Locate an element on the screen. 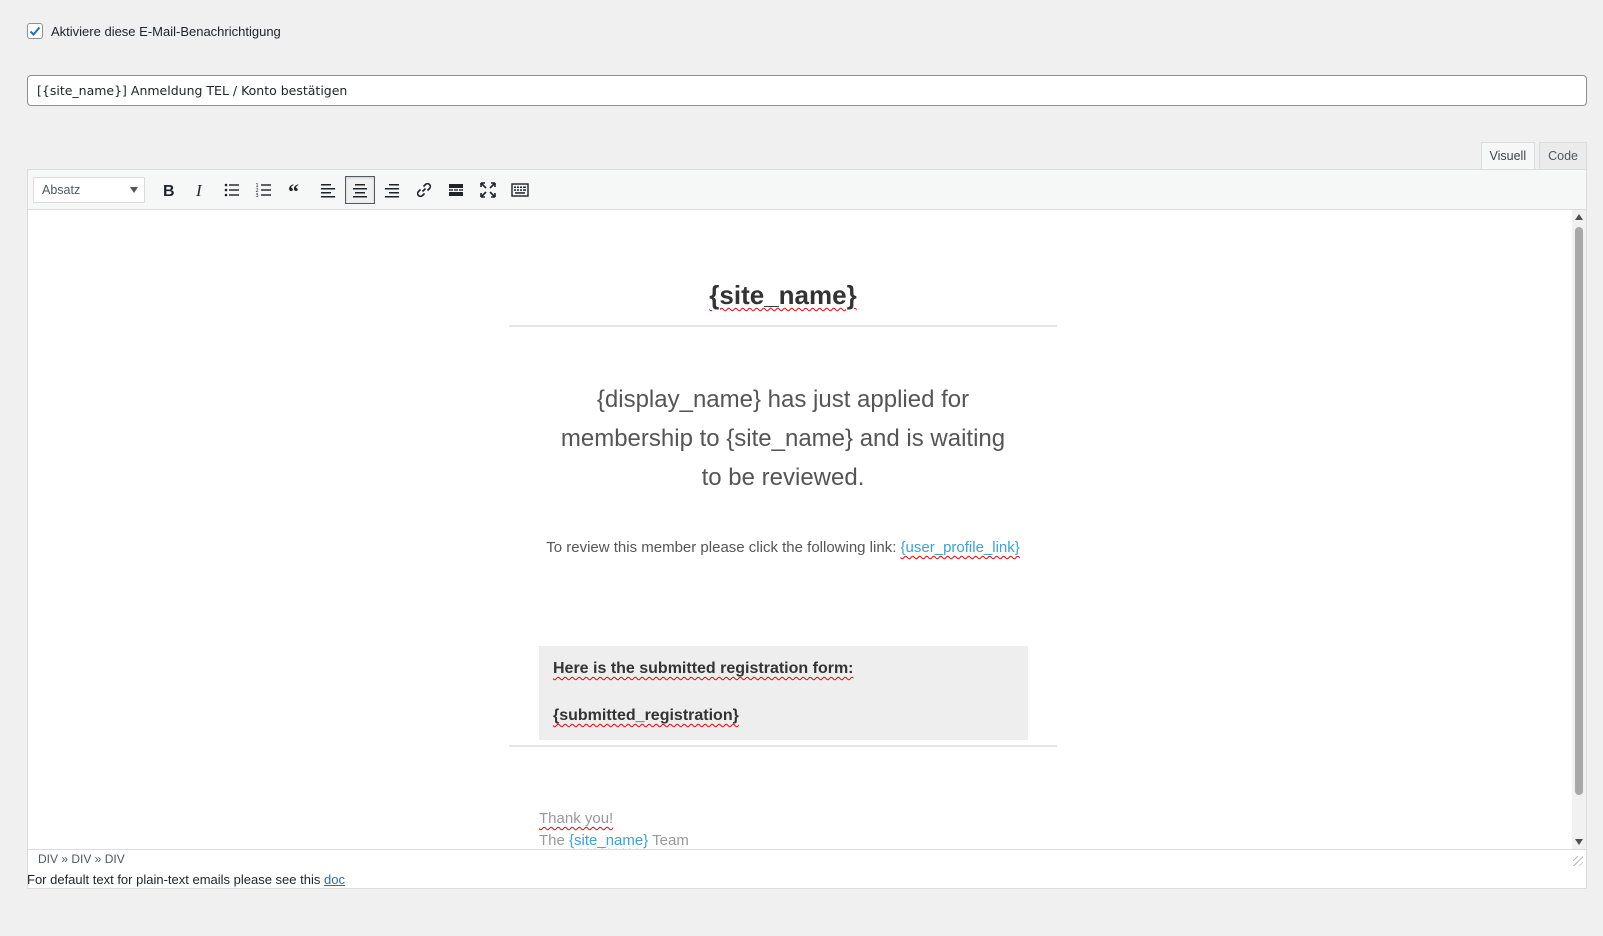 This screenshot has width=1603, height=936. bullet-list-button is located at coordinates (232, 190).